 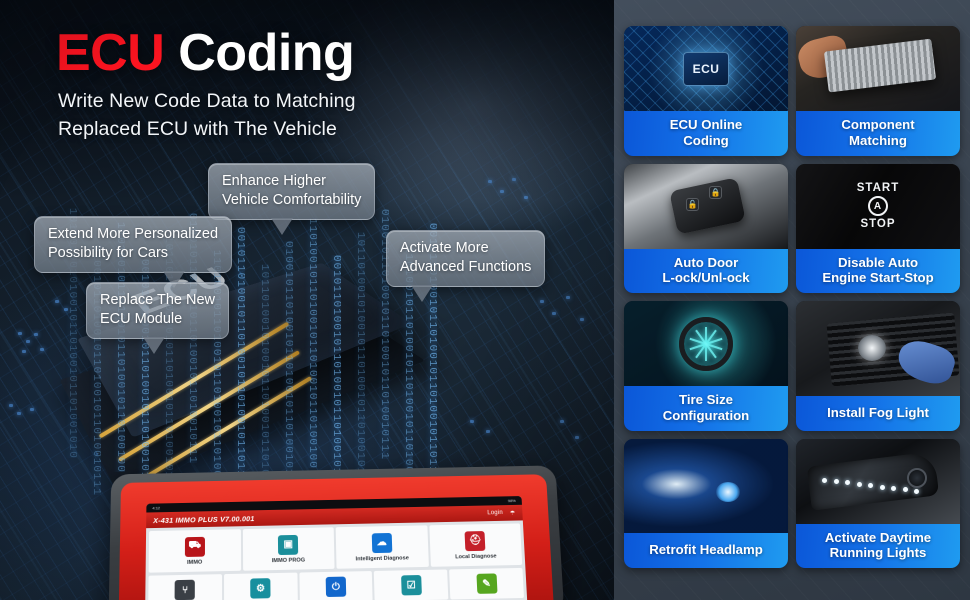 I want to click on key-fob, so click(x=707, y=206).